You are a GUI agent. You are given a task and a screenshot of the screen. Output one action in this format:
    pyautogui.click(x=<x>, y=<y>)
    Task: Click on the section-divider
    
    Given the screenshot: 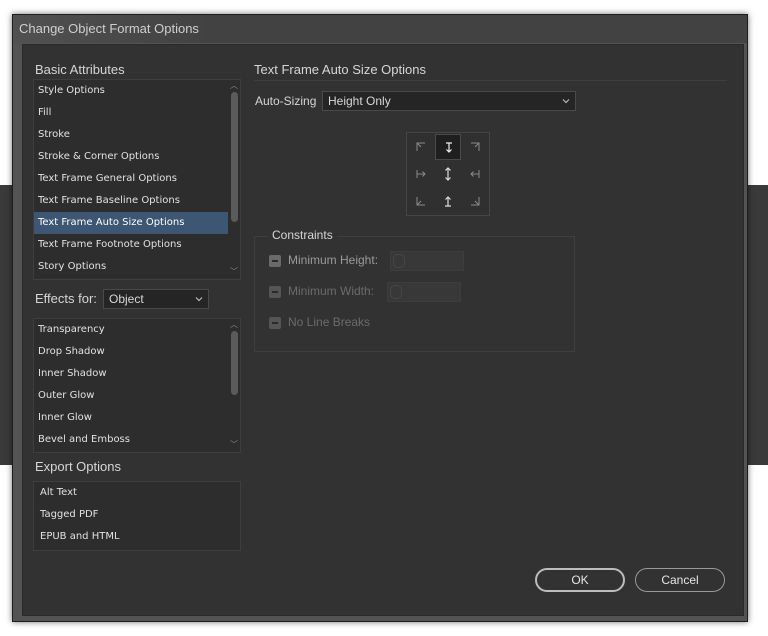 What is the action you would take?
    pyautogui.click(x=490, y=80)
    